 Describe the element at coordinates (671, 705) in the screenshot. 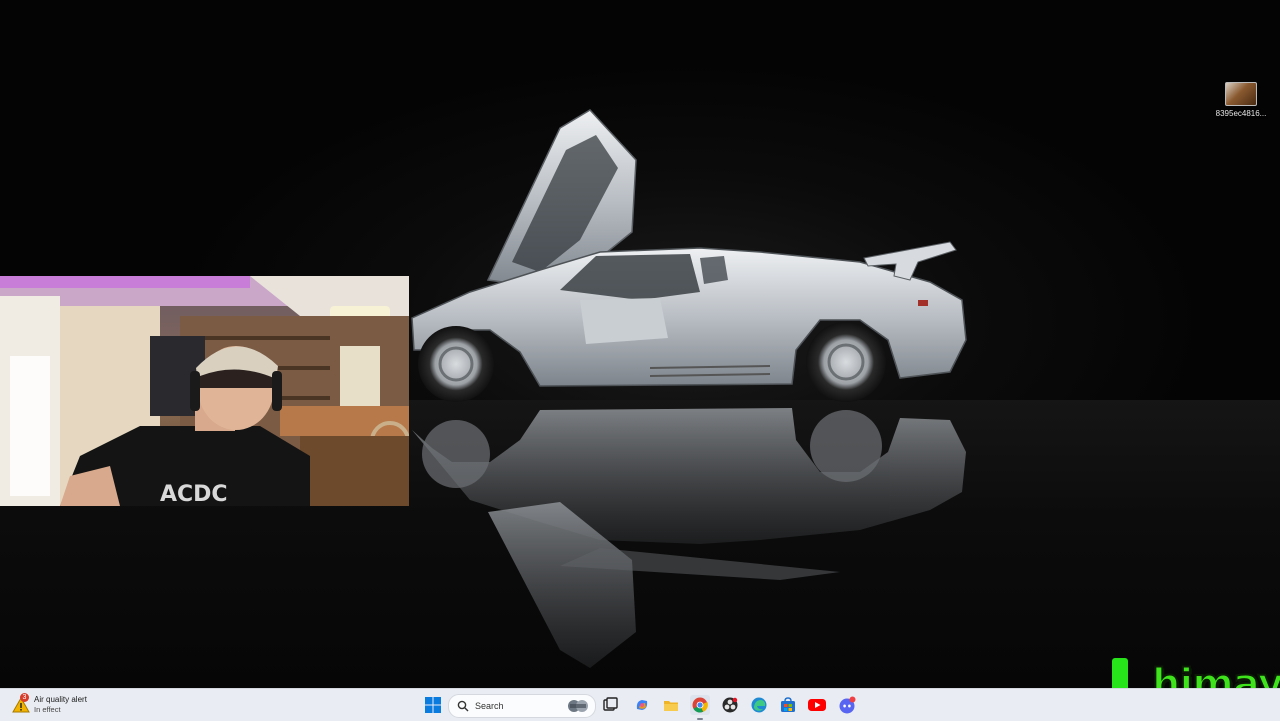

I see `file-explorer-icon` at that location.